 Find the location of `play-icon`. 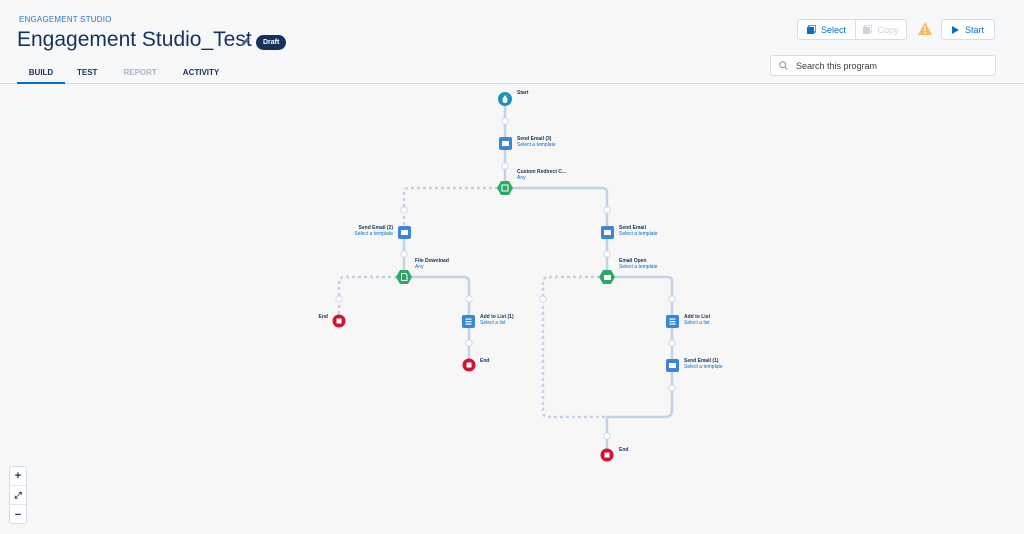

play-icon is located at coordinates (955, 29).